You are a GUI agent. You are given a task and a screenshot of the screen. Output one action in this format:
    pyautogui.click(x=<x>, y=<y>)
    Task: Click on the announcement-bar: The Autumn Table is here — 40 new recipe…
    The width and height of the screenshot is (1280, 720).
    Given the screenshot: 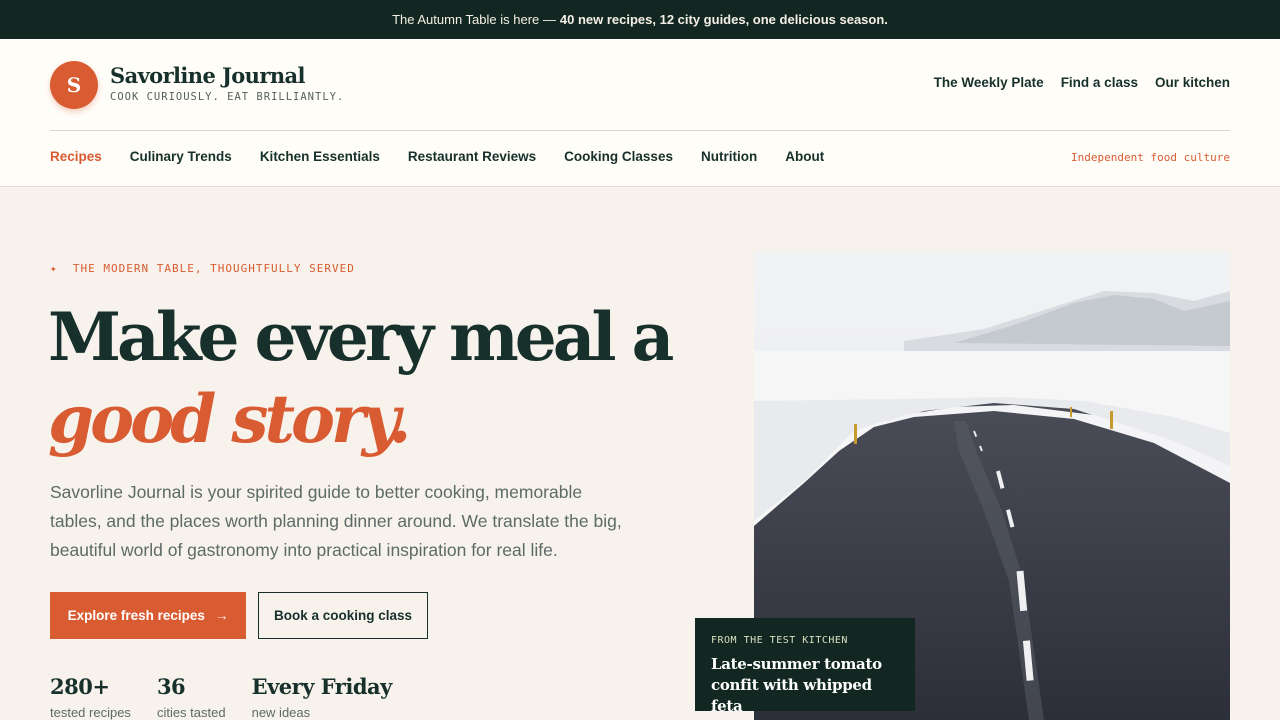 What is the action you would take?
    pyautogui.click(x=640, y=19)
    